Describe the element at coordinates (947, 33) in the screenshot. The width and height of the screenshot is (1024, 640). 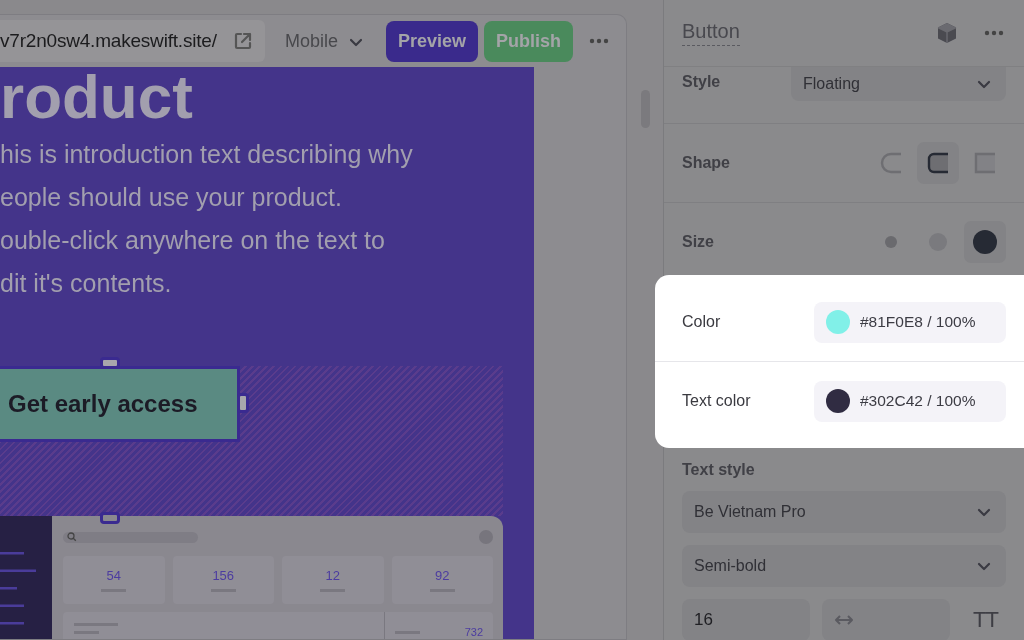
I see `cube-icon` at that location.